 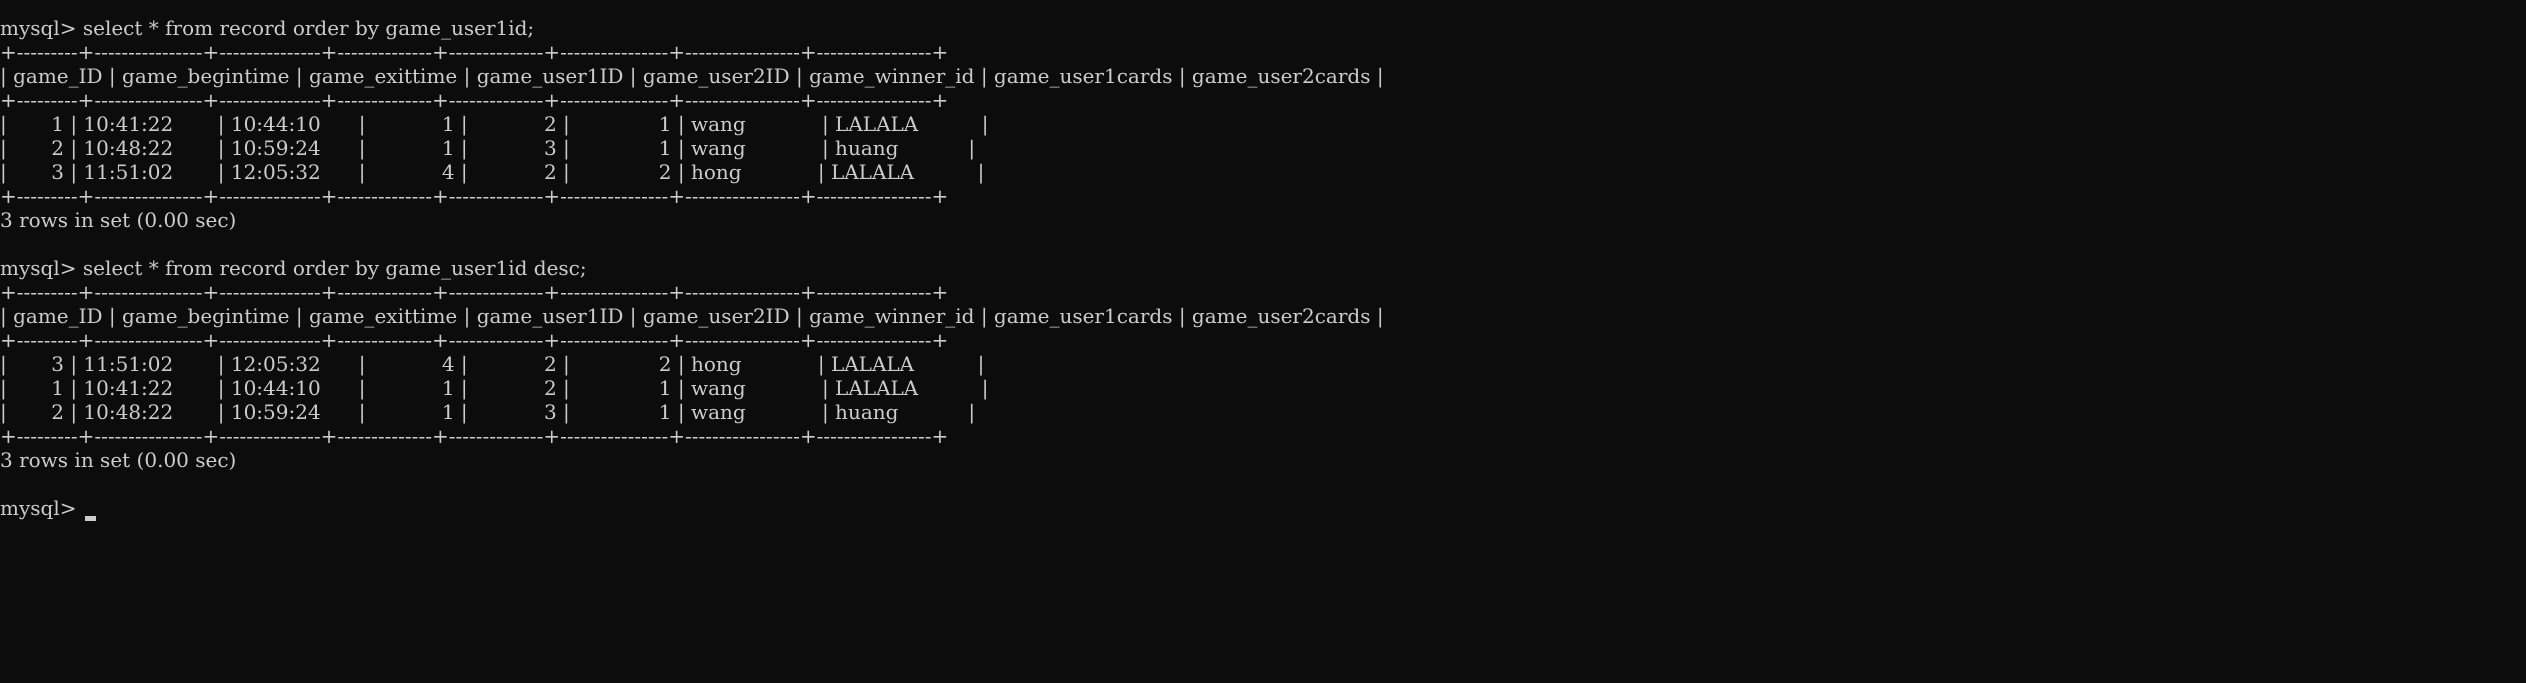 I want to click on terminal-prompt-line: mysql>, so click(x=48, y=508).